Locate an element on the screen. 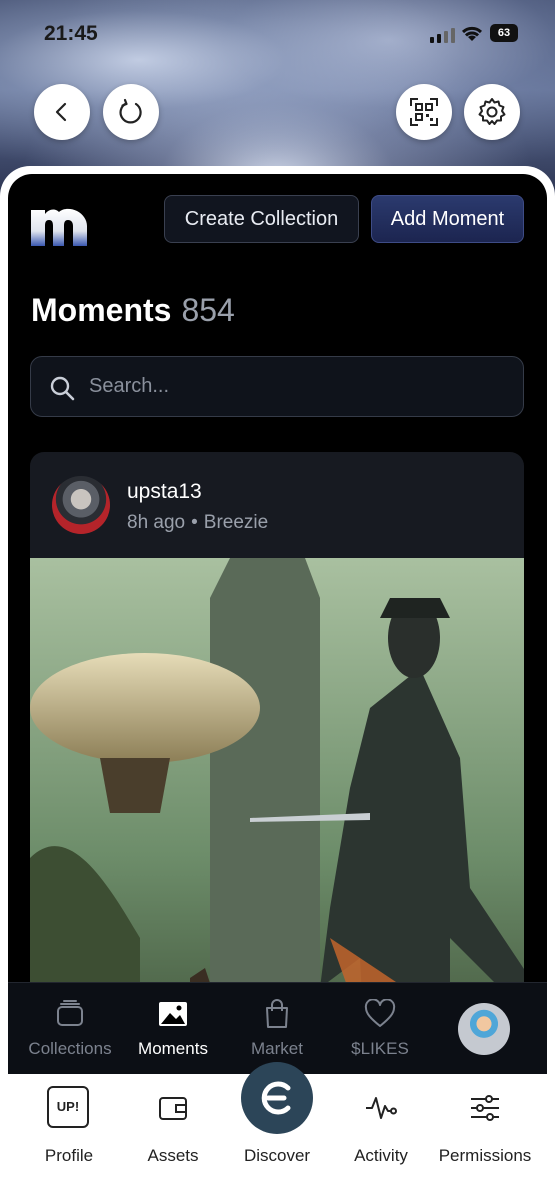  gear-icon is located at coordinates (492, 111).